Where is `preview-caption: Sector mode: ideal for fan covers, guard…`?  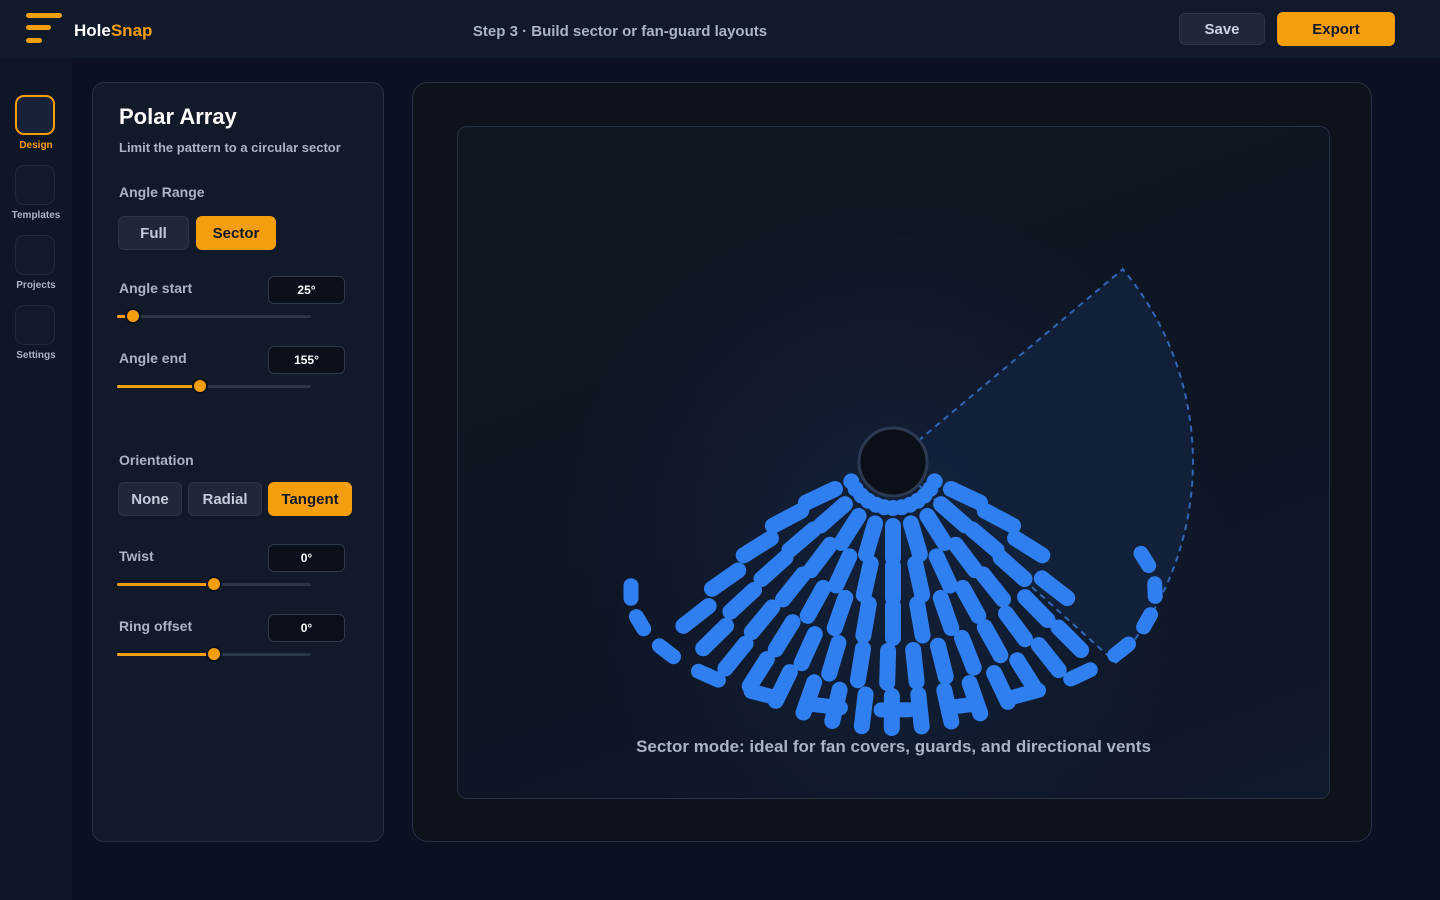
preview-caption: Sector mode: ideal for fan covers, guard… is located at coordinates (893, 746).